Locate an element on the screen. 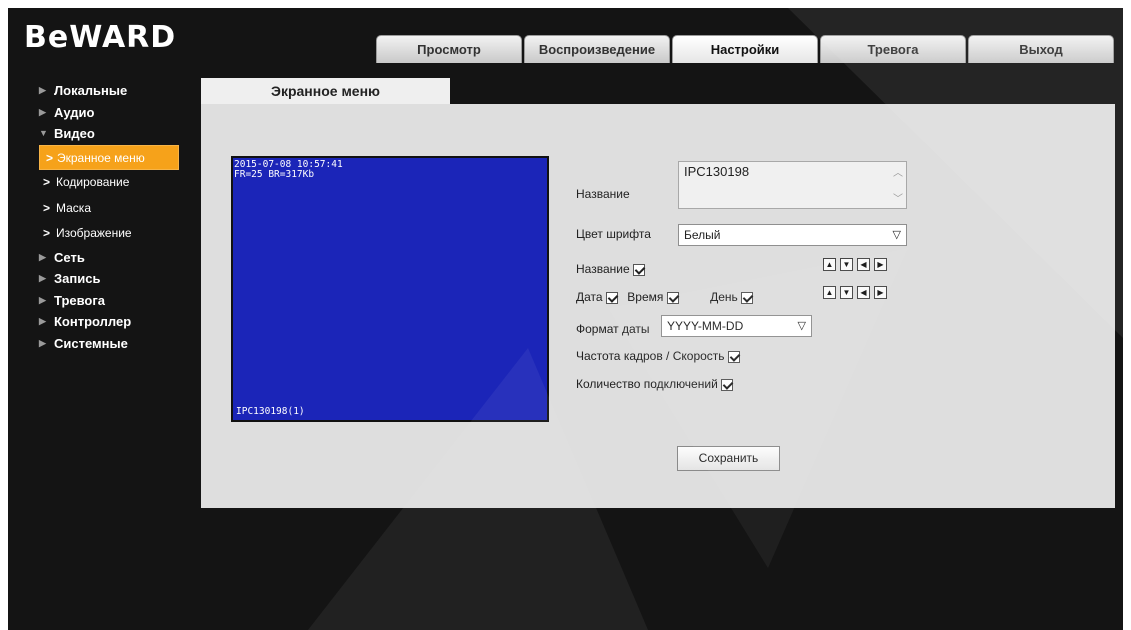 The width and height of the screenshot is (1131, 630). save-button: Сохранить is located at coordinates (728, 458).